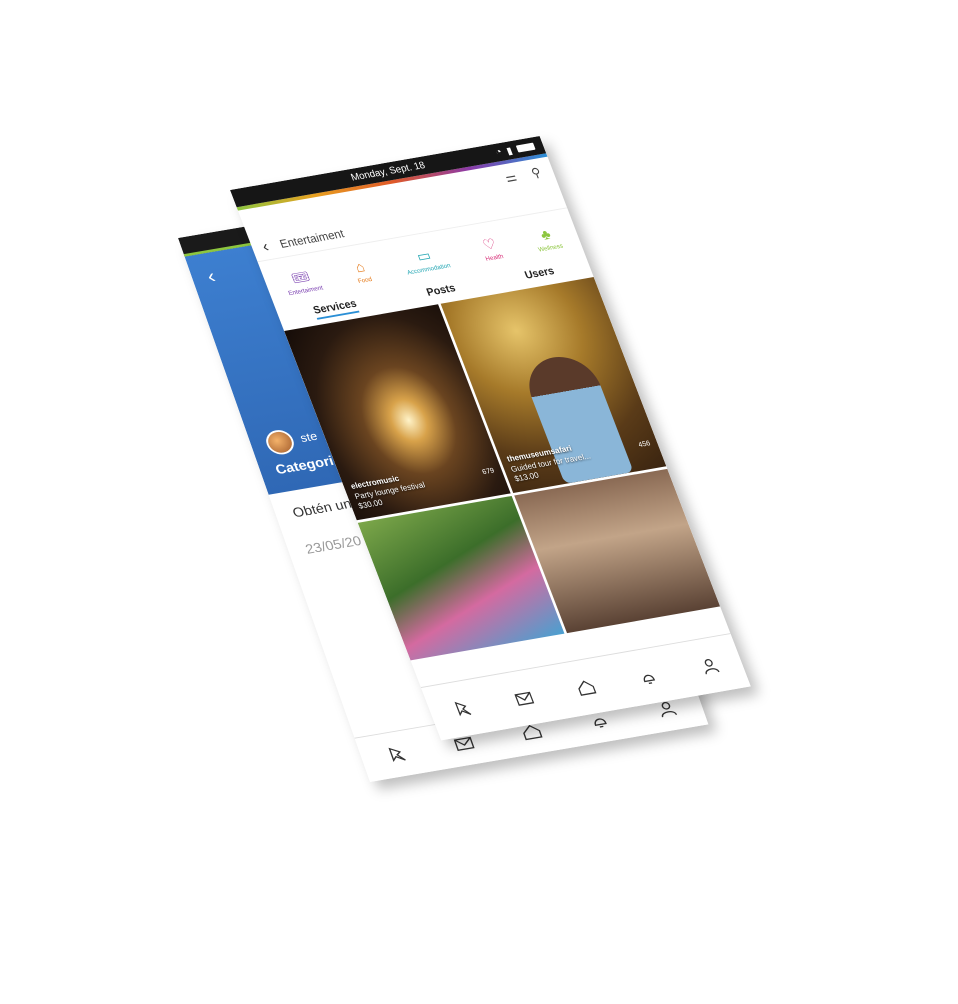 This screenshot has width=958, height=1004. Describe the element at coordinates (335, 308) in the screenshot. I see `tab-services: Services` at that location.